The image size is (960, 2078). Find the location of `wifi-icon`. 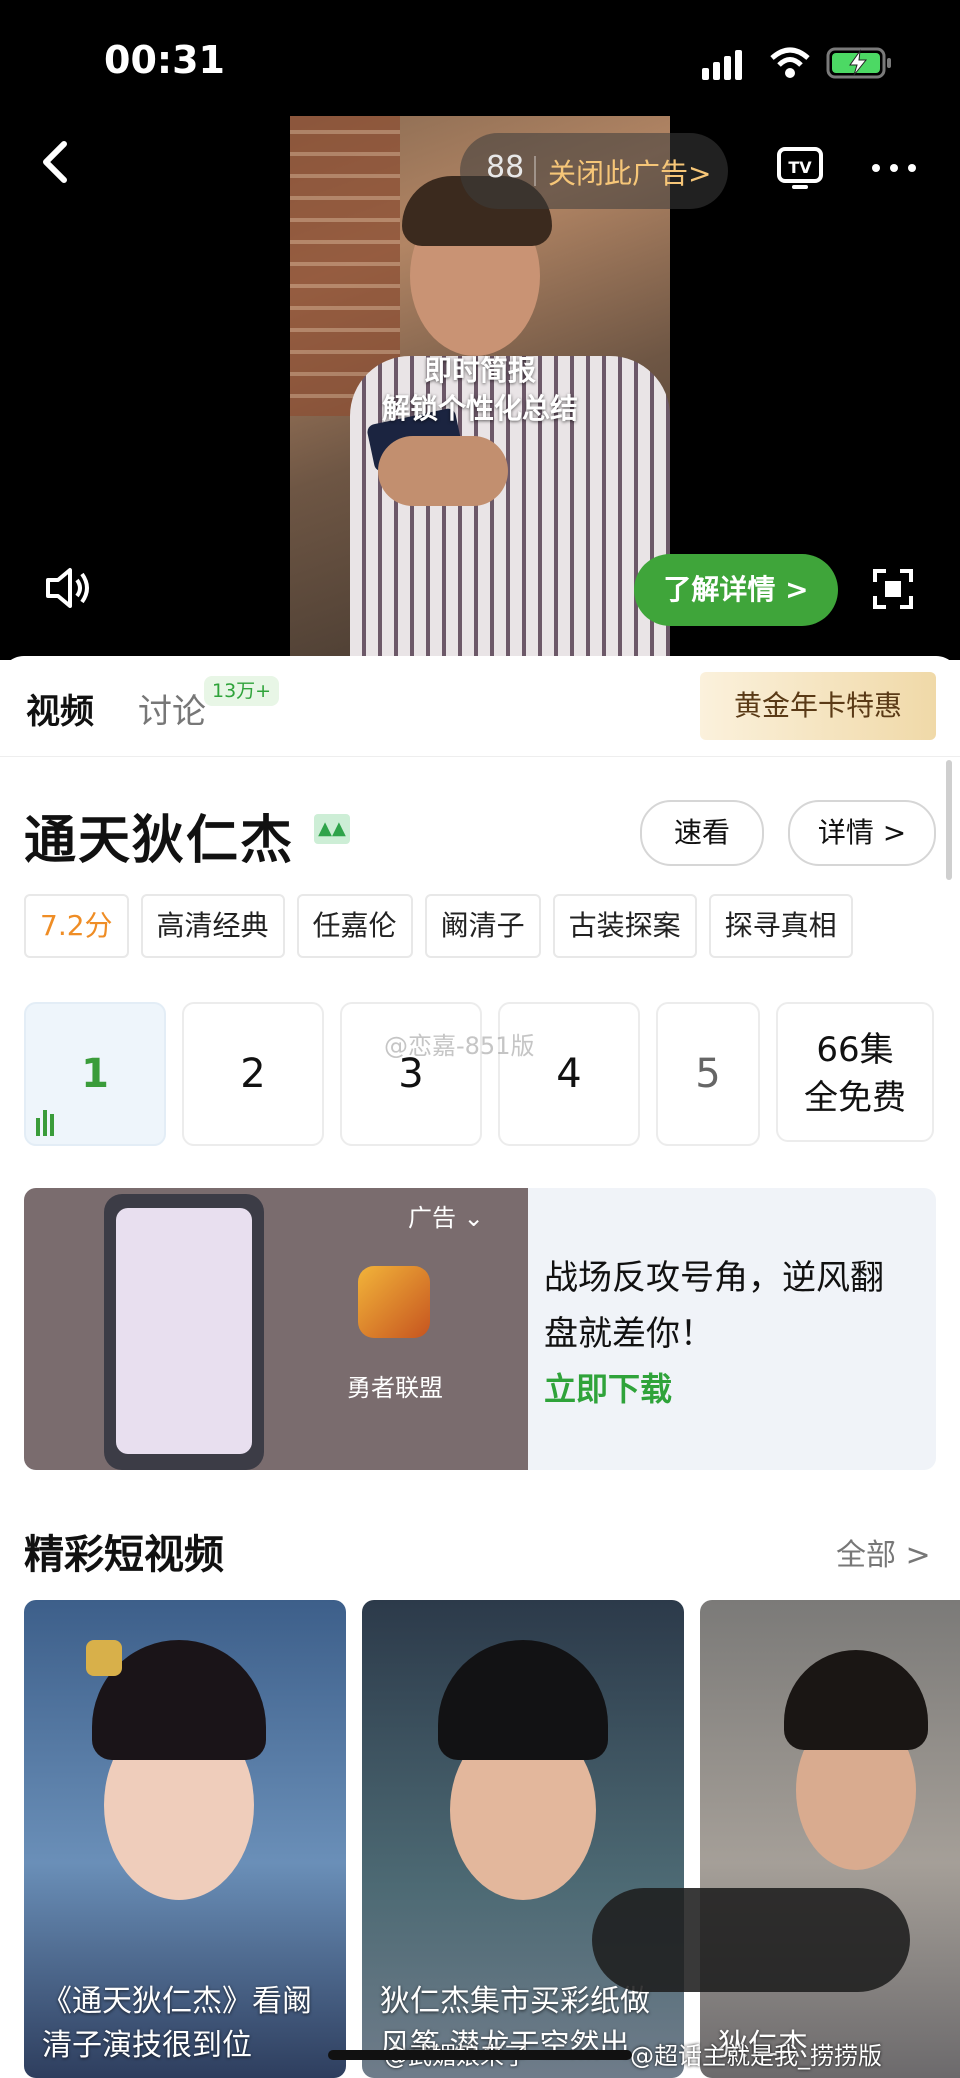

wifi-icon is located at coordinates (790, 62).